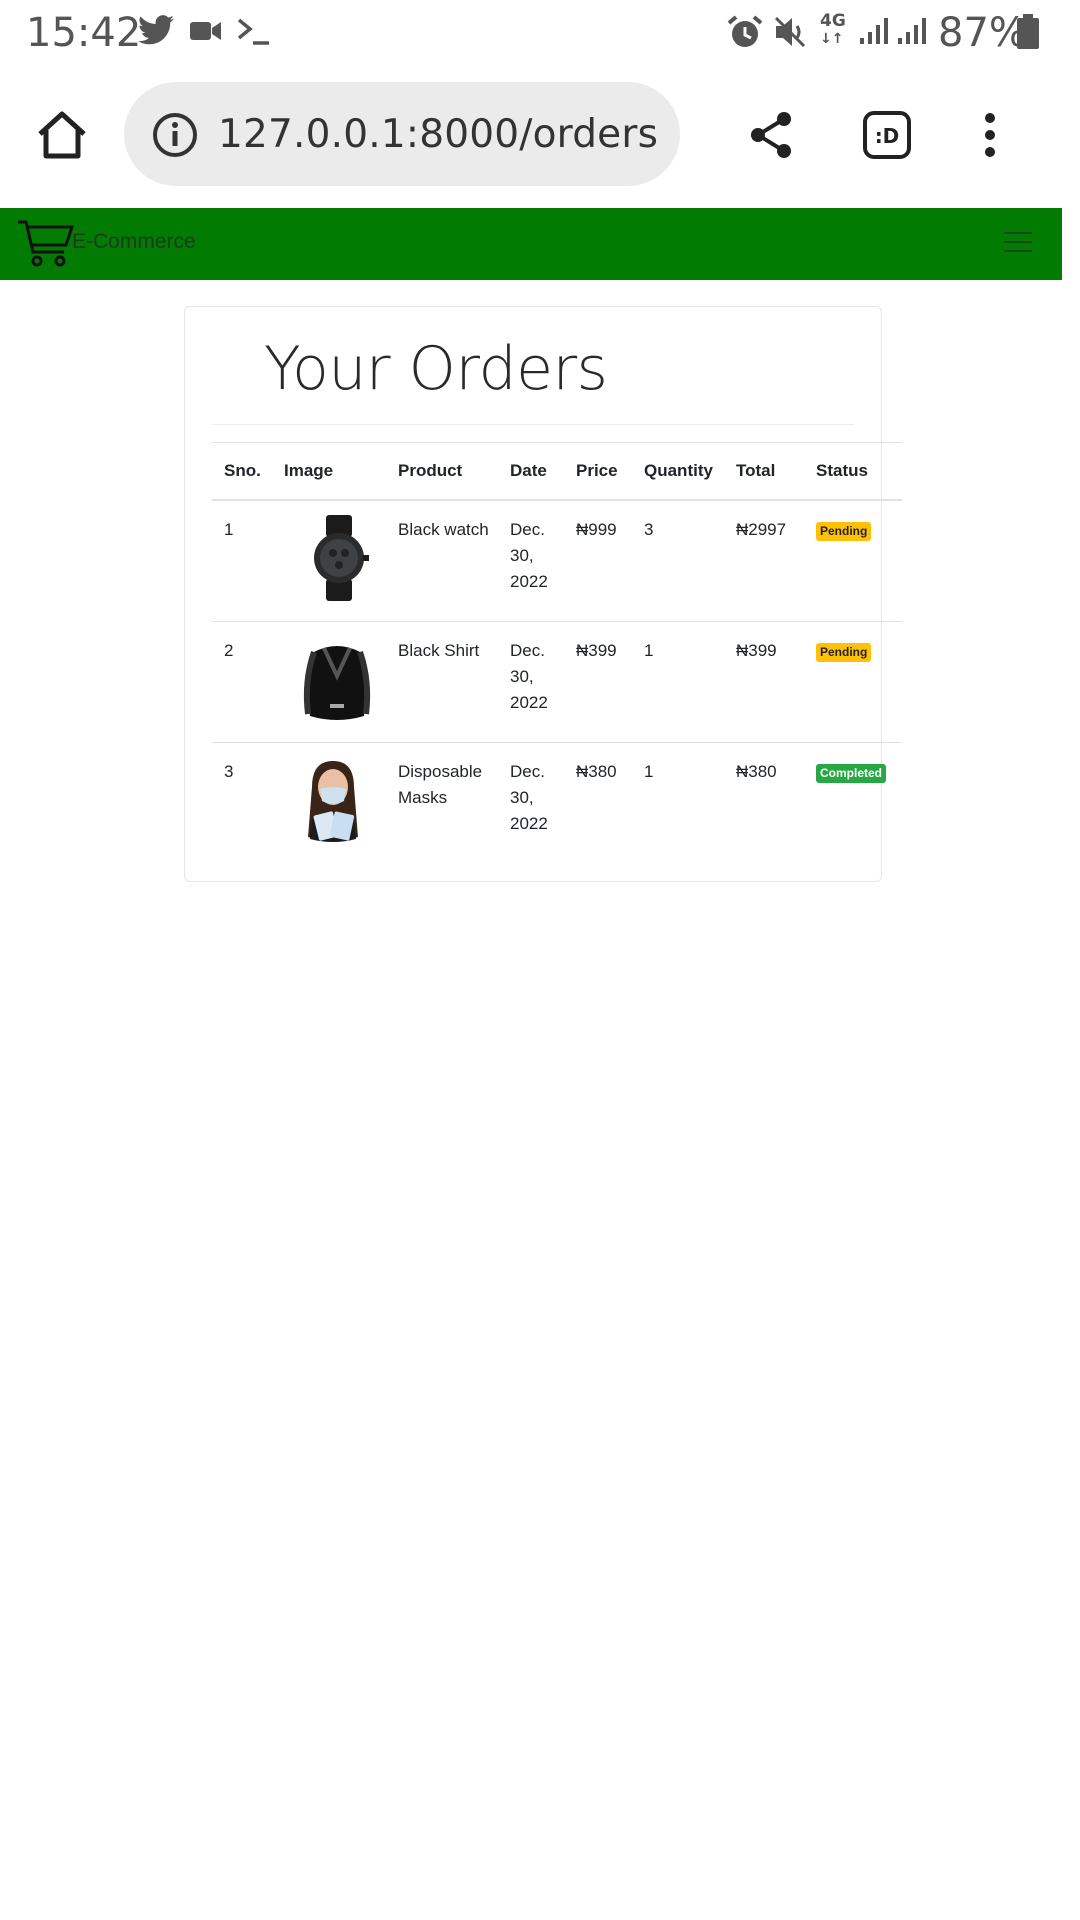  Describe the element at coordinates (678, 561) in the screenshot. I see `cell-quantity: 3` at that location.